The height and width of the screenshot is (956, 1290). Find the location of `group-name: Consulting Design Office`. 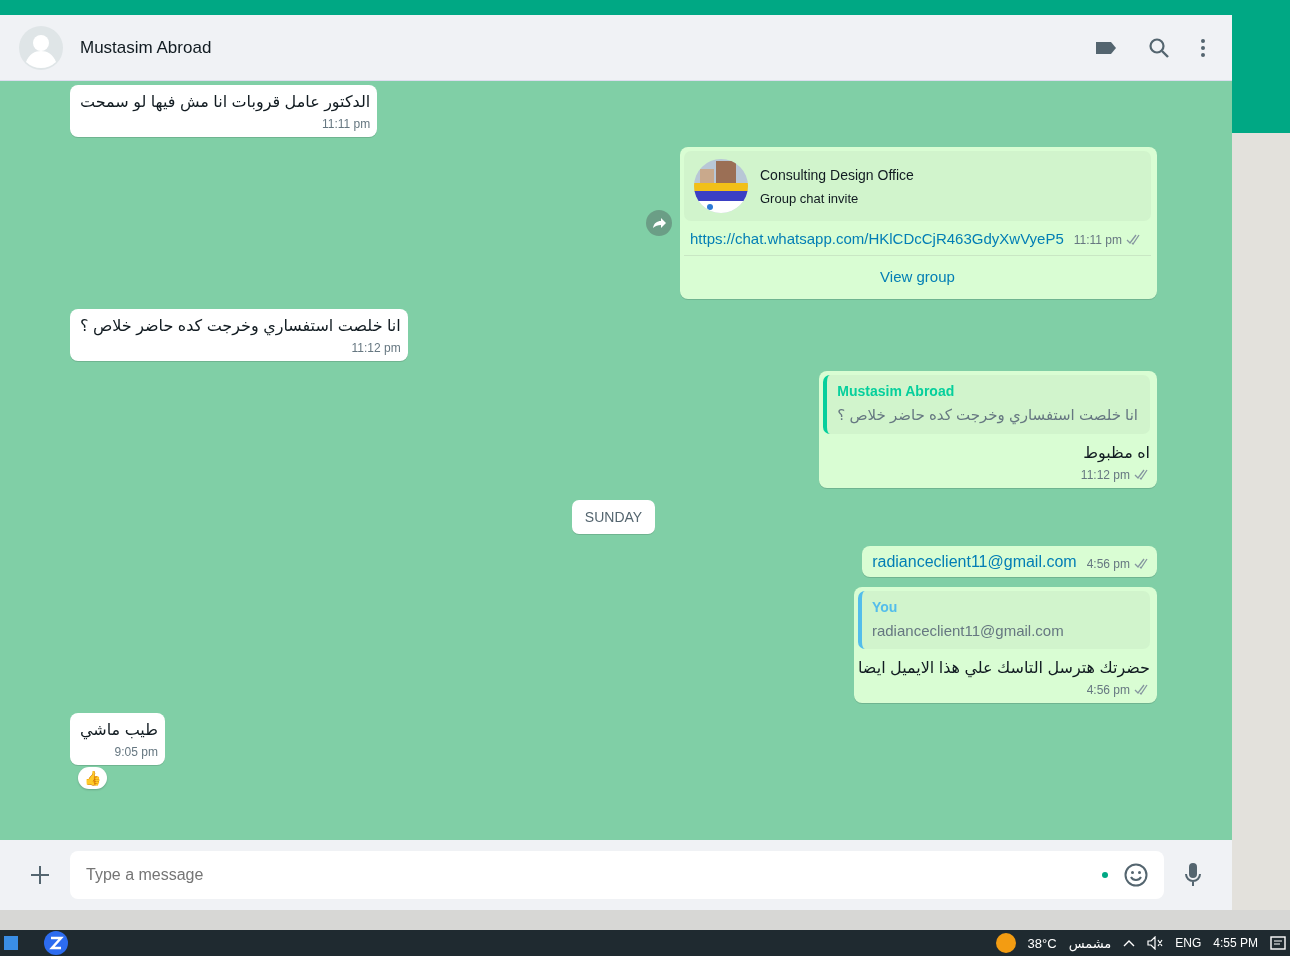

group-name: Consulting Design Office is located at coordinates (837, 174).